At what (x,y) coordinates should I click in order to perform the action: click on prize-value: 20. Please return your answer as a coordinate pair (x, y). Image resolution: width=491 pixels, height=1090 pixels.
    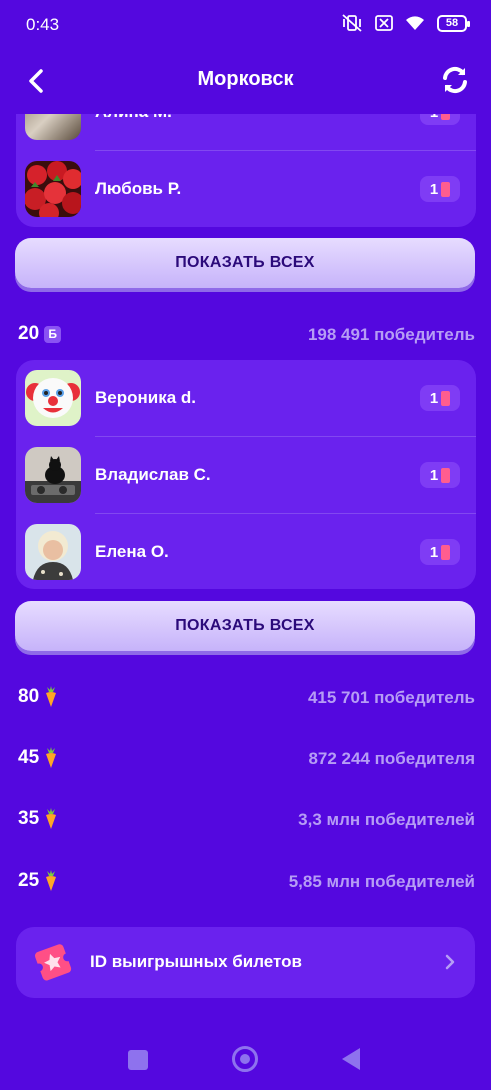
    Looking at the image, I should click on (29, 333).